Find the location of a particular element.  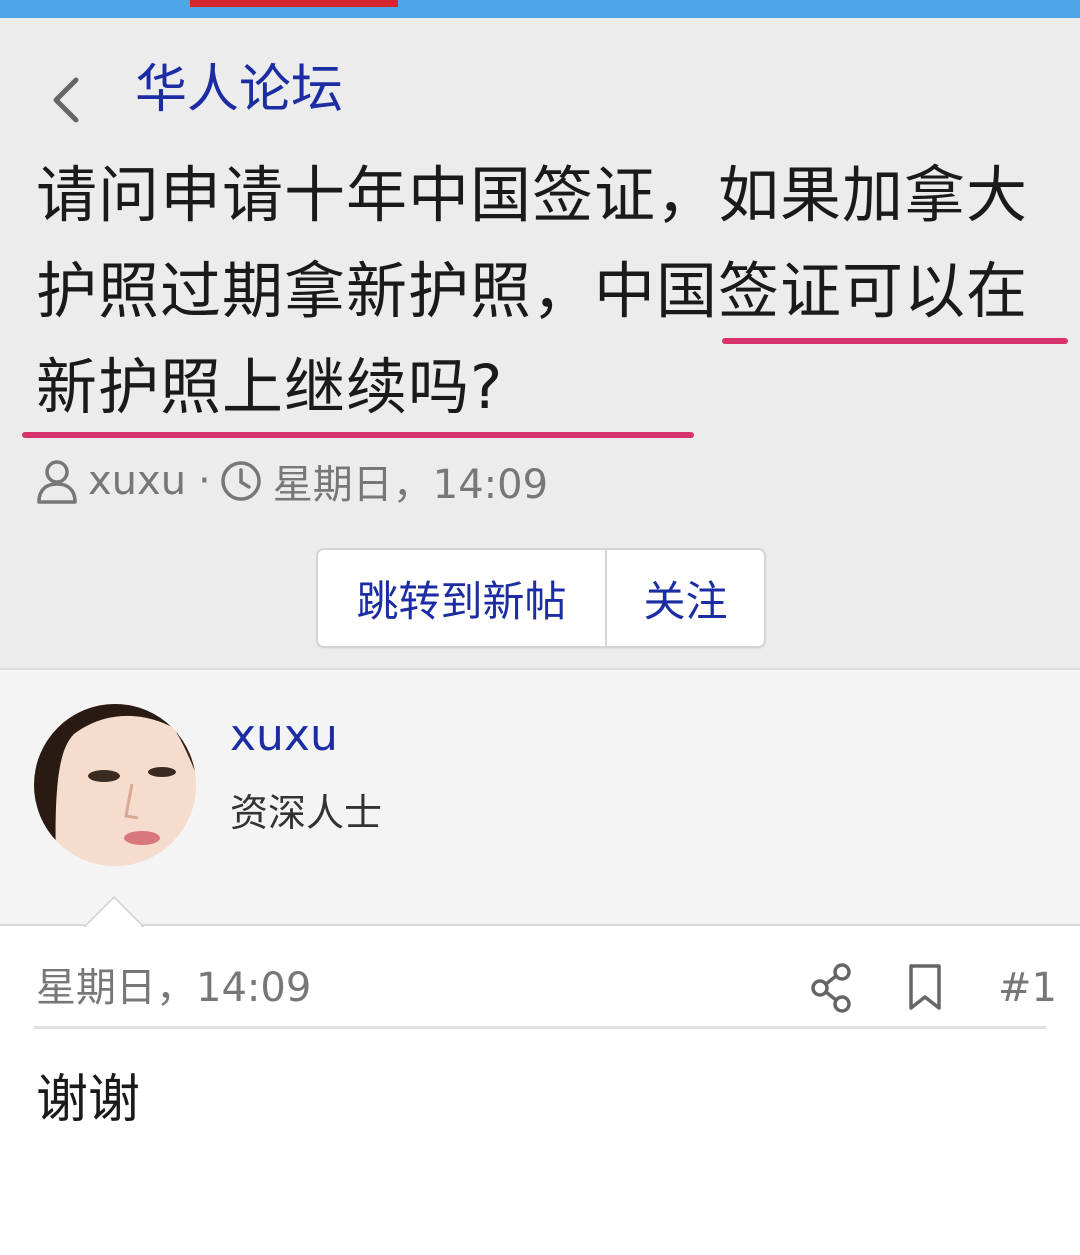

chevron-left-icon is located at coordinates (66, 100).